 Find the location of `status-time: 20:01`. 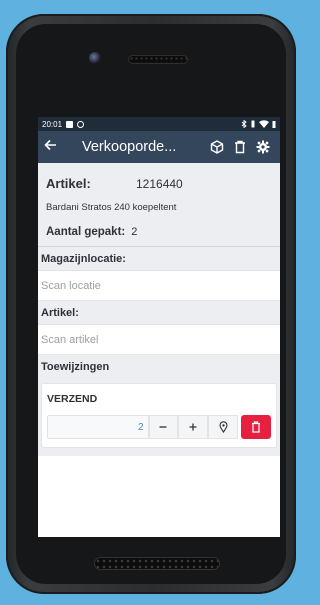

status-time: 20:01 is located at coordinates (52, 124).